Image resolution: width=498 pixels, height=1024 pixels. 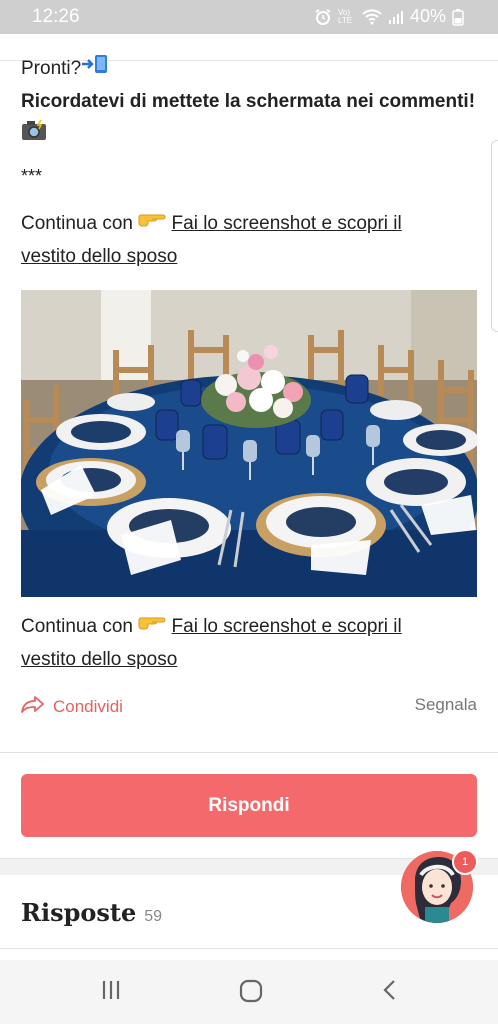 What do you see at coordinates (345, 16) in the screenshot?
I see `volte-icon: Vo) LTE` at bounding box center [345, 16].